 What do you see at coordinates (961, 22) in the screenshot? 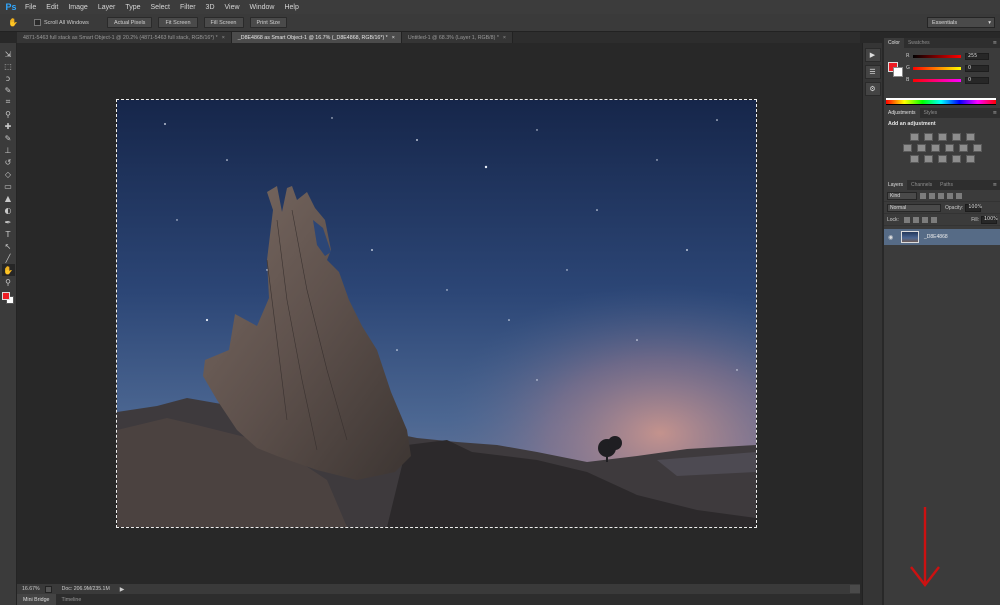
I see `workspace-select: Essentials ▾` at bounding box center [961, 22].